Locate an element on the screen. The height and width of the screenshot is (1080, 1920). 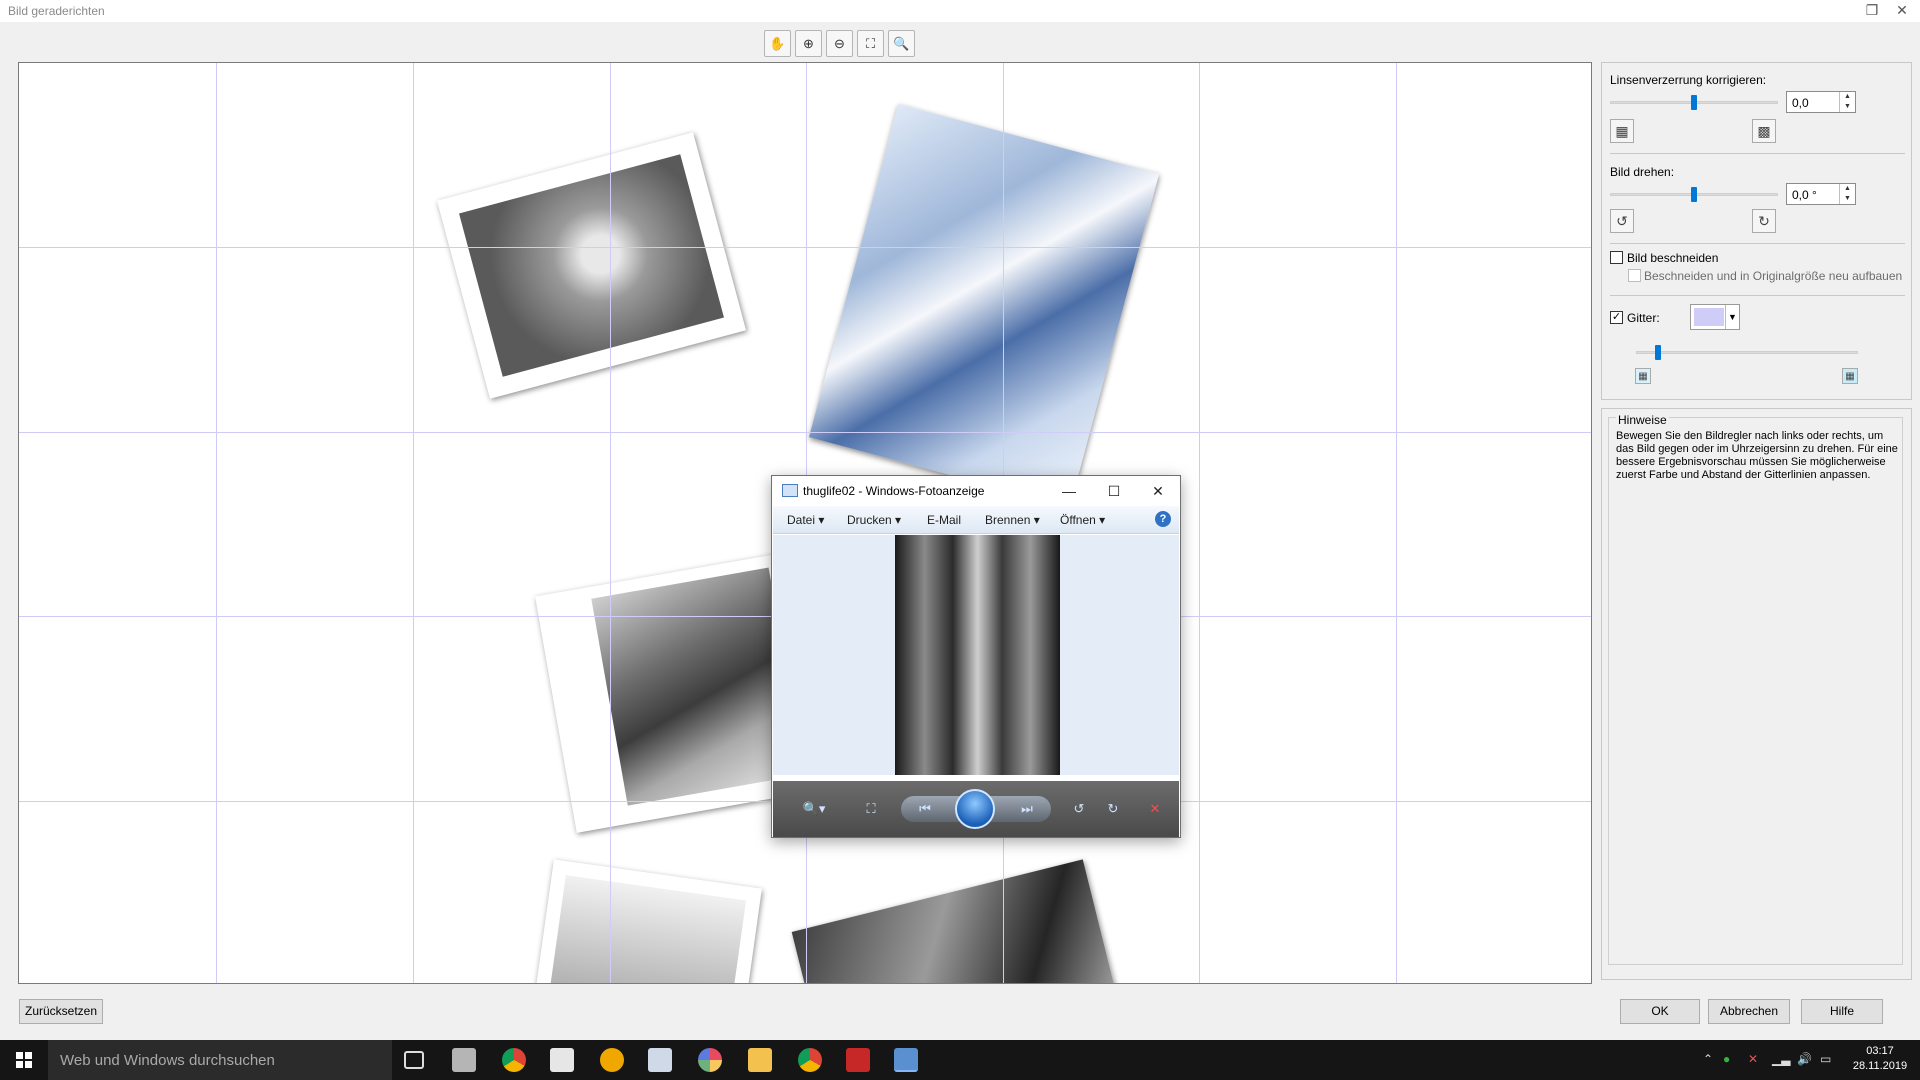
photo-viewer-controls: 🔍▾ ⛶ ⏮ ⏭ ↺ ↻ ✕ is located at coordinates (976, 809).